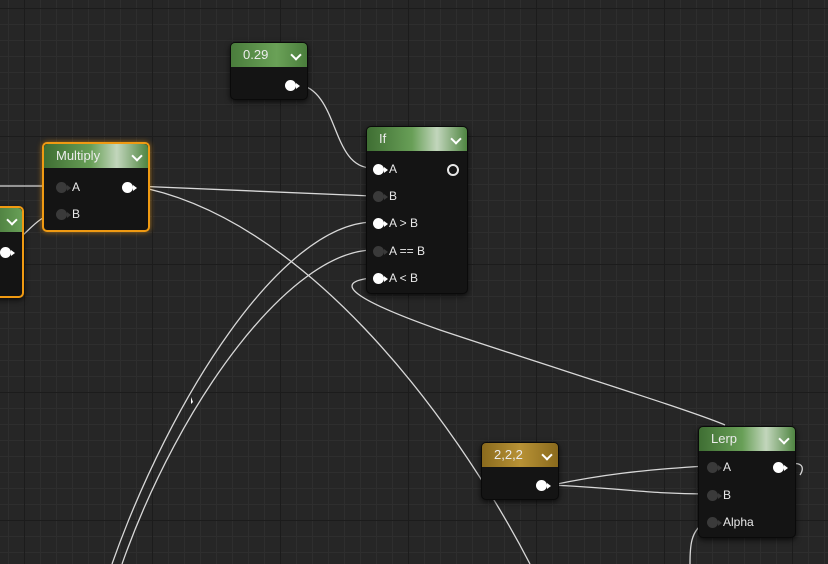 This screenshot has width=828, height=564. I want to click on if-node: If A B A > B A == B A < B, so click(417, 210).